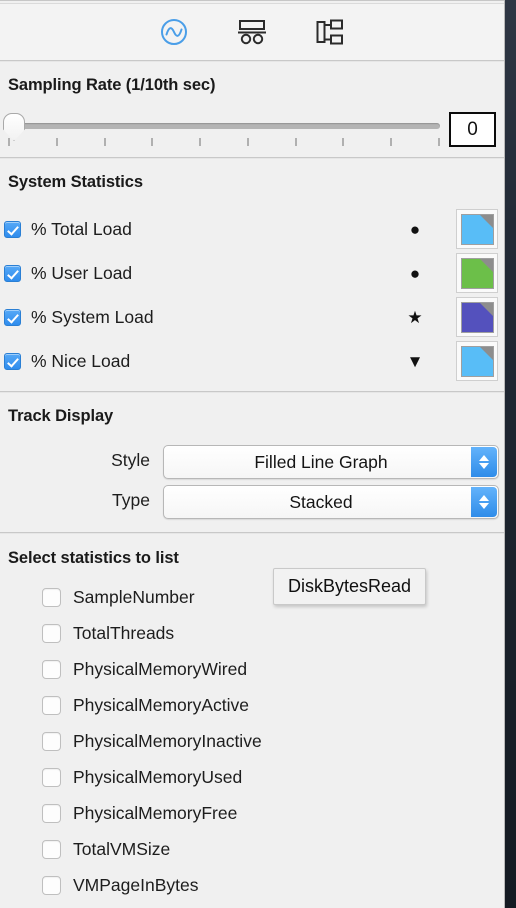 This screenshot has width=516, height=908. Describe the element at coordinates (252, 597) in the screenshot. I see `list-item: SampleNumber` at that location.